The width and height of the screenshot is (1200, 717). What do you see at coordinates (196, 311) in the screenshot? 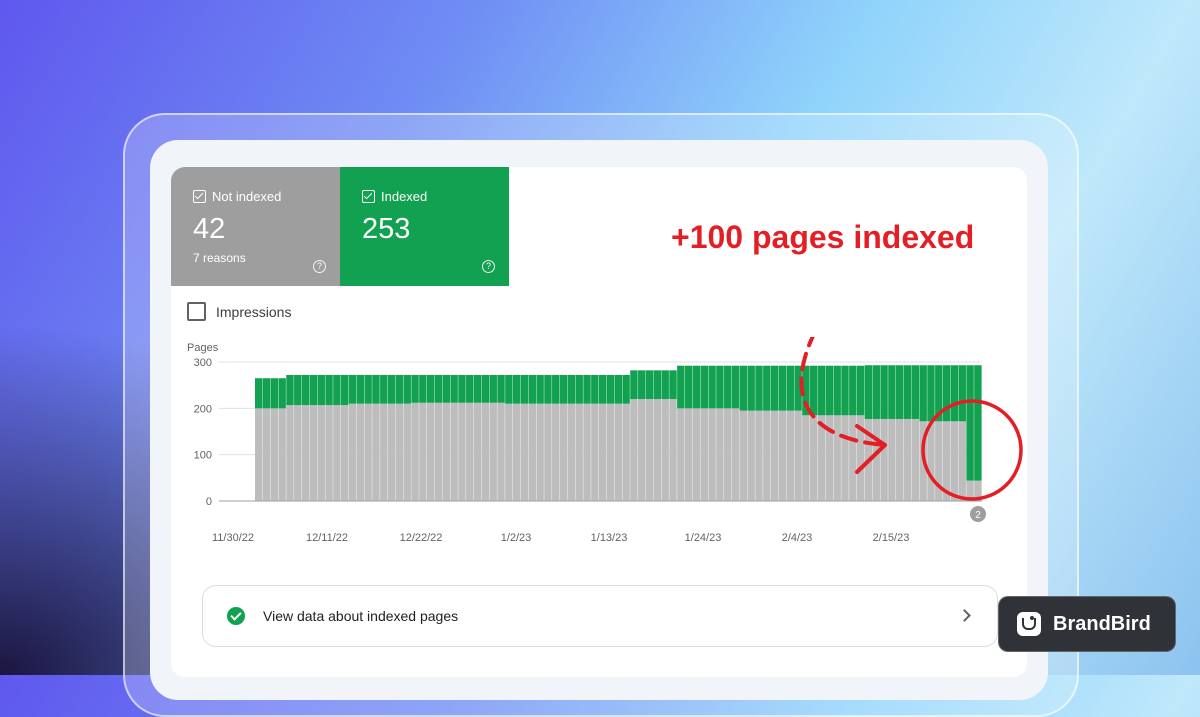
I see `impressions-checkbox` at bounding box center [196, 311].